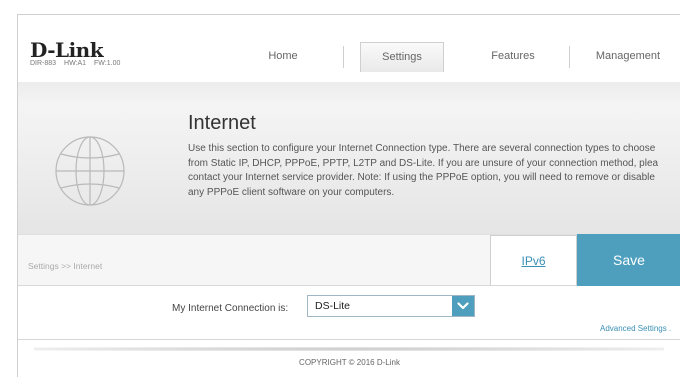  Describe the element at coordinates (628, 260) in the screenshot. I see `save-button: Save` at that location.